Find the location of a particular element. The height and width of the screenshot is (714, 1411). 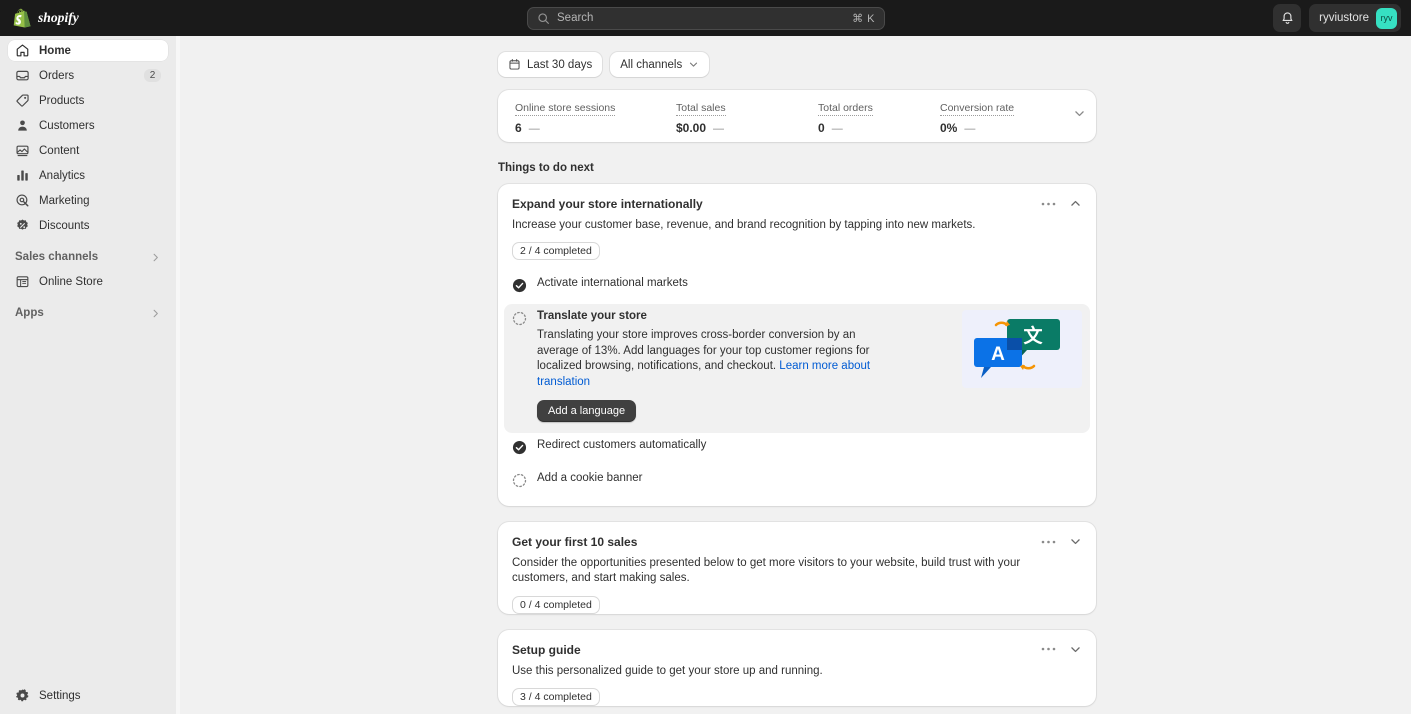

sidebar-item-settings: Settings is located at coordinates (88, 695).